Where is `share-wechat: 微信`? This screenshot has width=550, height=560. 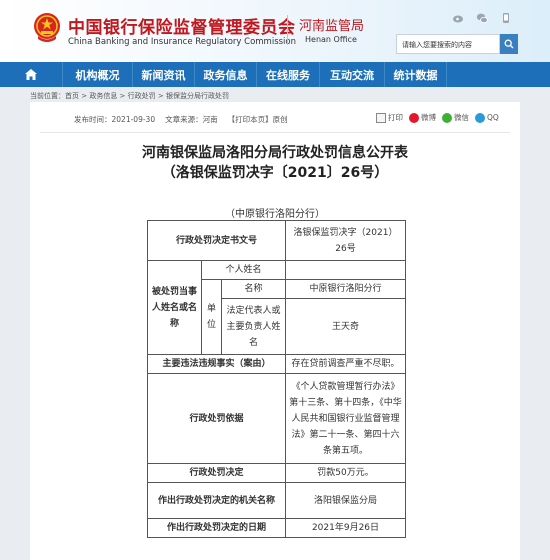
share-wechat: 微信 is located at coordinates (455, 117).